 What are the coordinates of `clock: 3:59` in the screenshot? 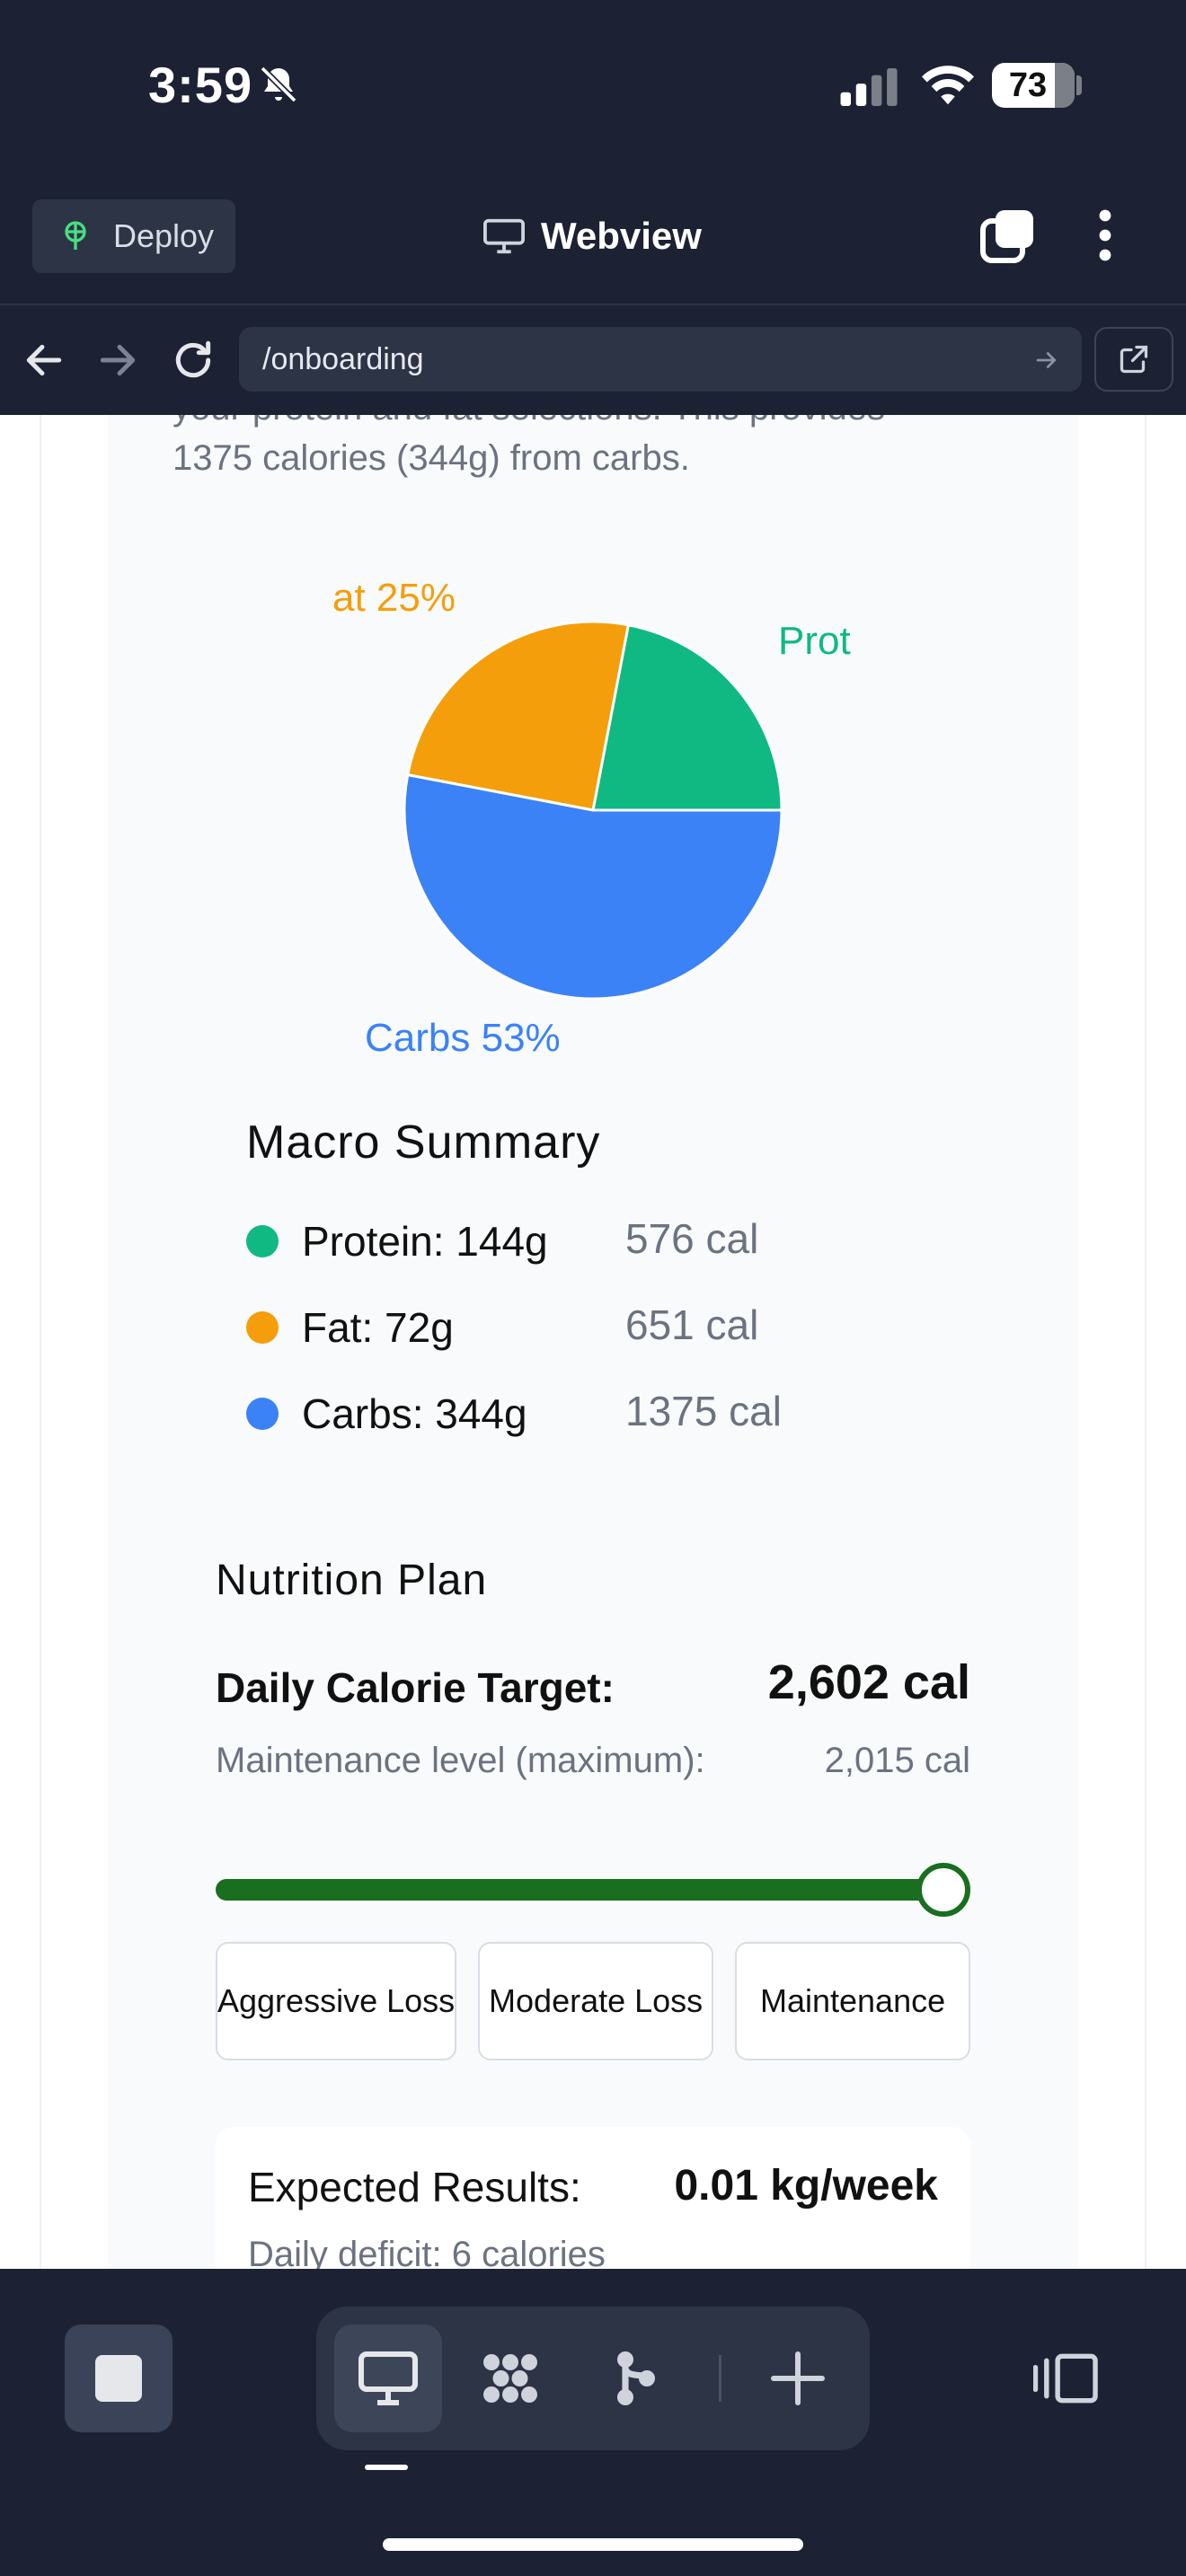 It's located at (200, 85).